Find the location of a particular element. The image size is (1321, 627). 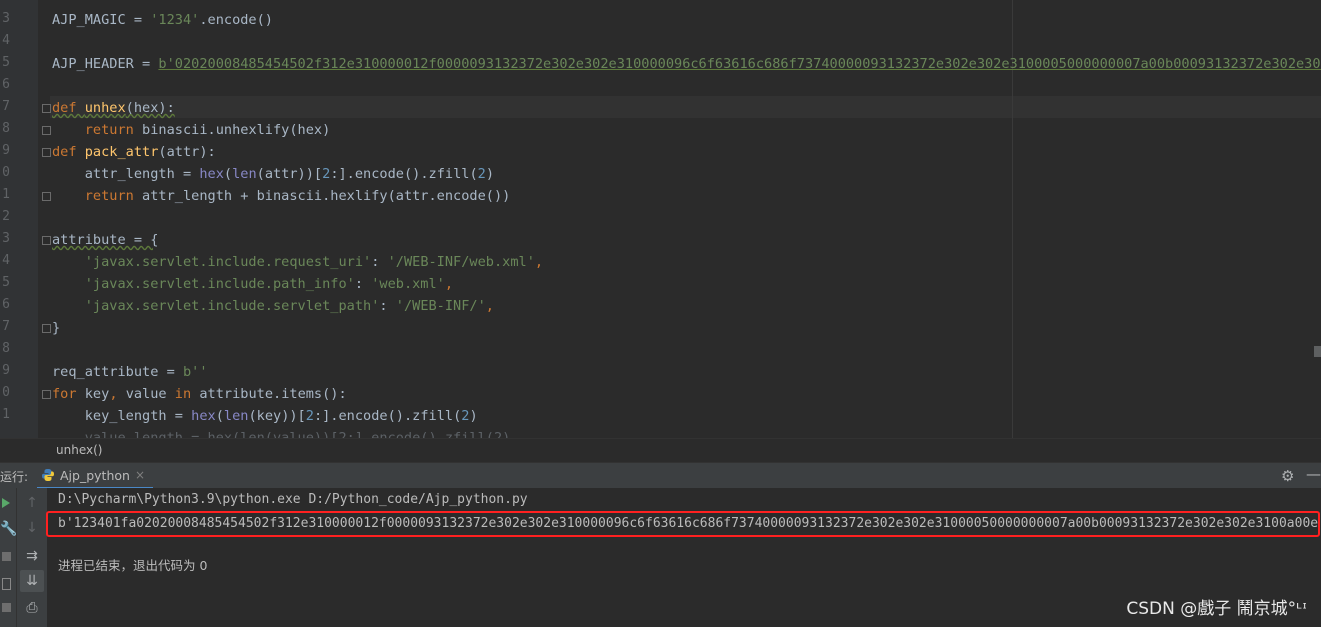

line-number: 6 is located at coordinates (6, 84).